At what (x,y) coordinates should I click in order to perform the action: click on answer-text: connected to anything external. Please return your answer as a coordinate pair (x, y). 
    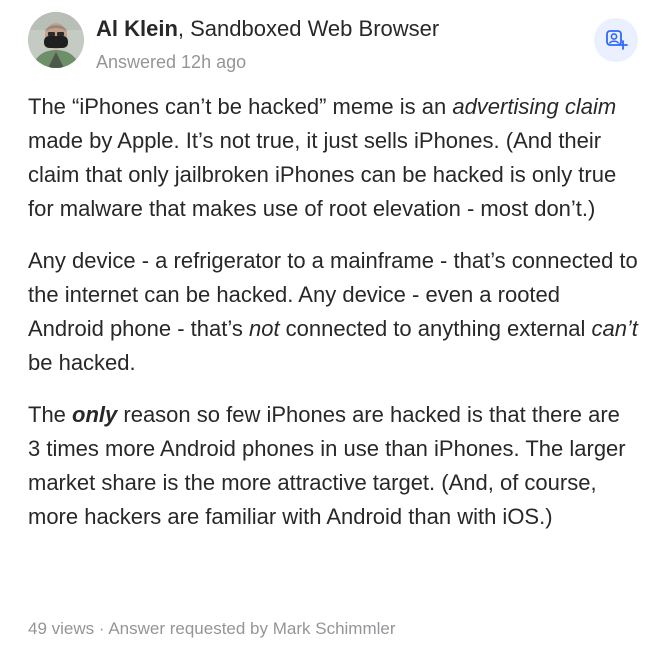
    Looking at the image, I should click on (435, 328).